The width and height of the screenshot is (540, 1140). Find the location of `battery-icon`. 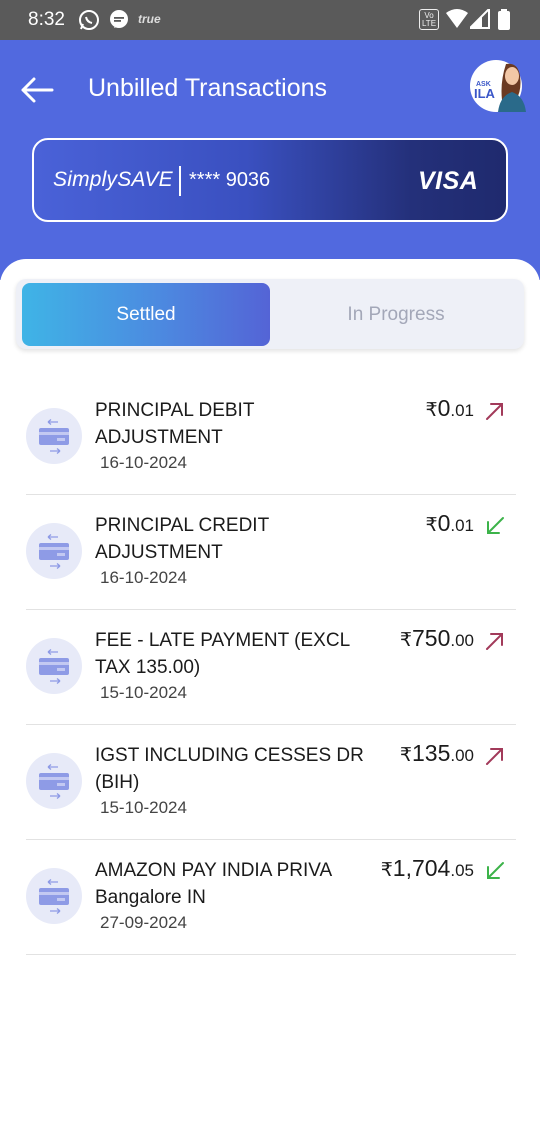

battery-icon is located at coordinates (508, 20).